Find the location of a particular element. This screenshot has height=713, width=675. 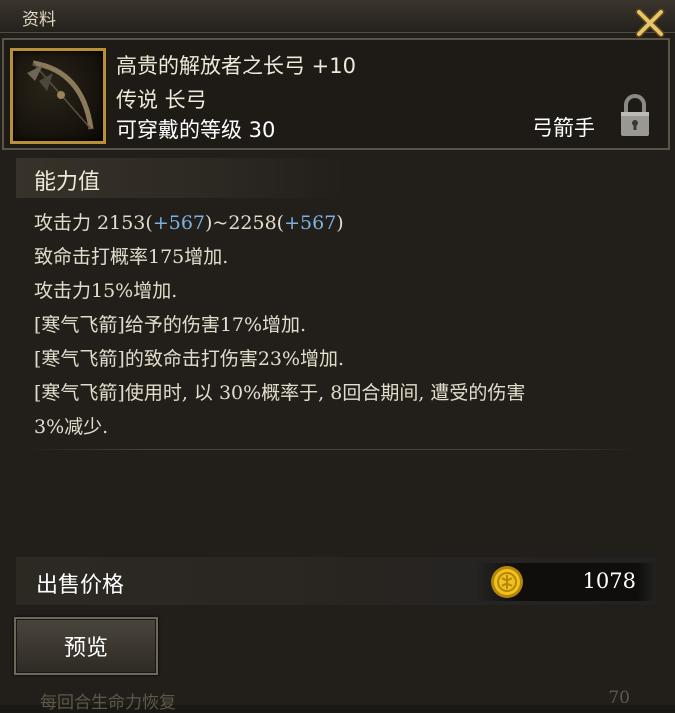

item-level-requirement: 可穿戴的等级 30 is located at coordinates (196, 130).